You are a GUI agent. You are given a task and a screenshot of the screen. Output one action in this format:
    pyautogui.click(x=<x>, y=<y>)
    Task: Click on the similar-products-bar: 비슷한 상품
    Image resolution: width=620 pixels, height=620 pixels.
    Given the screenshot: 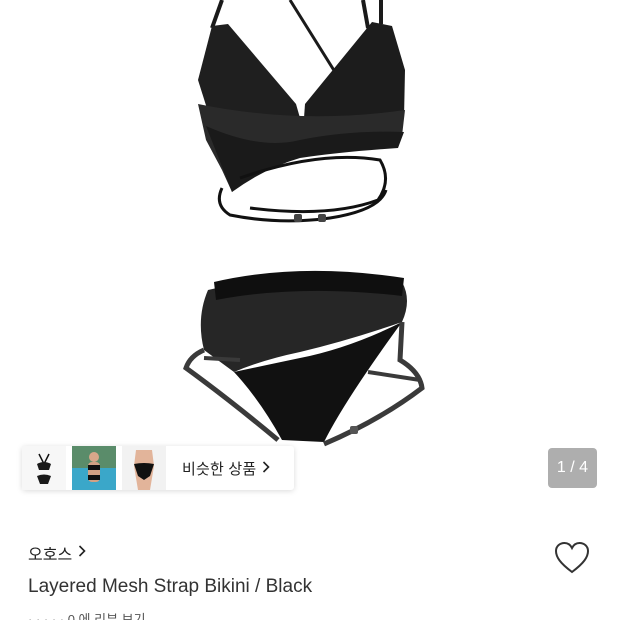 What is the action you would take?
    pyautogui.click(x=158, y=468)
    